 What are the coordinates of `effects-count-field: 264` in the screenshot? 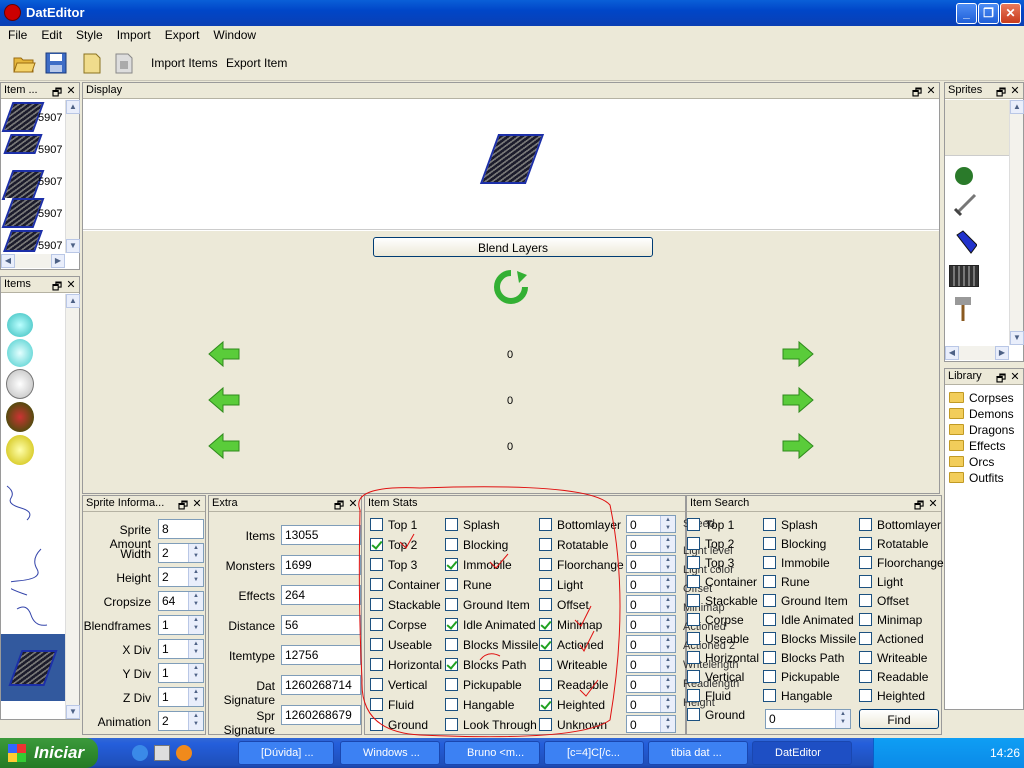 It's located at (321, 595).